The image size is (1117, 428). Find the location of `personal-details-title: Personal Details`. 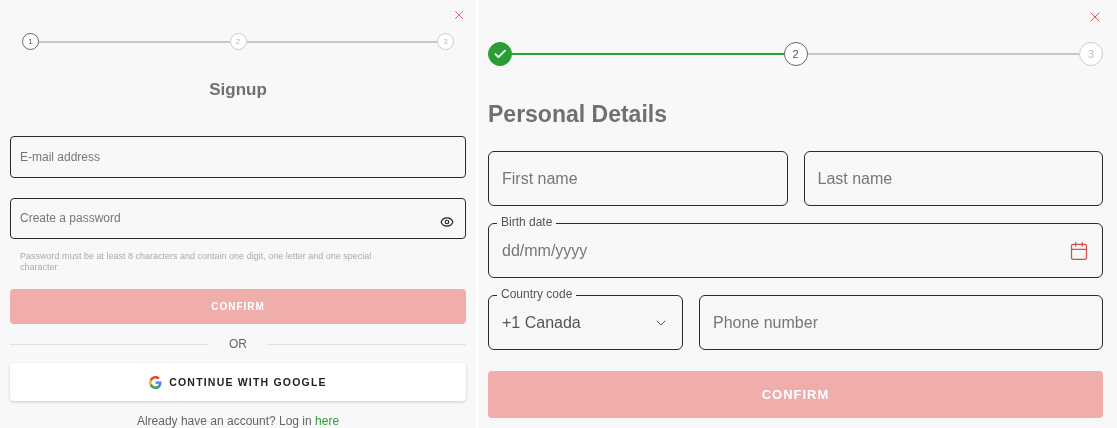

personal-details-title: Personal Details is located at coordinates (578, 114).